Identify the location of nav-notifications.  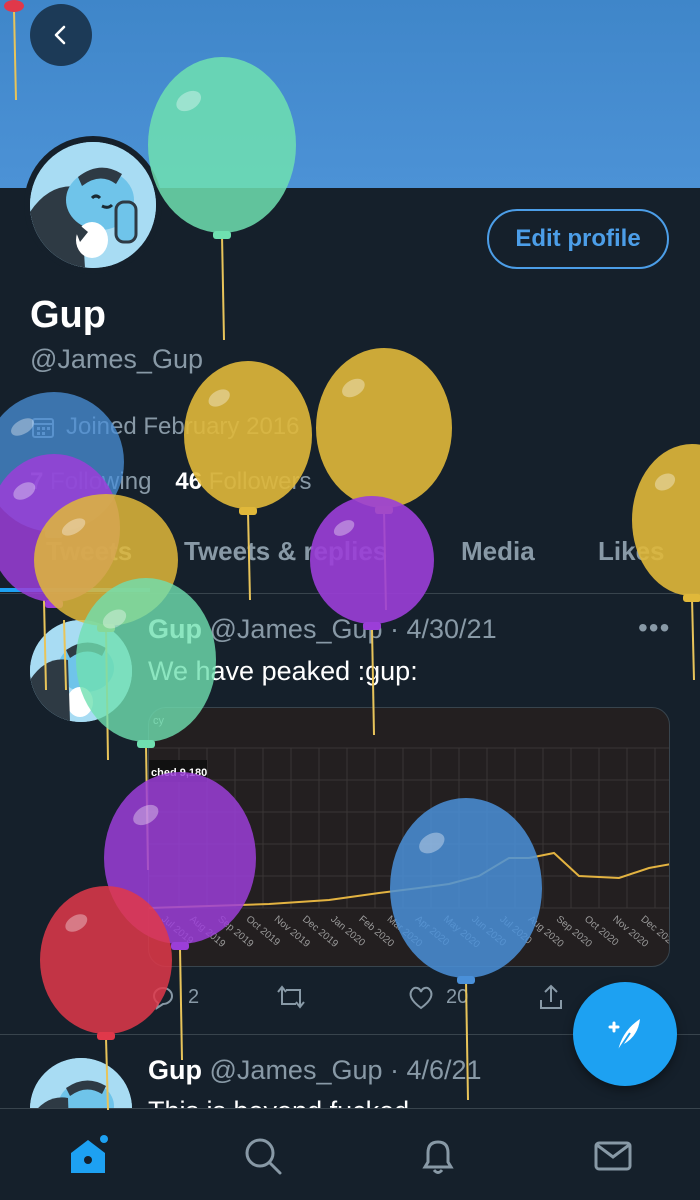
(438, 1156).